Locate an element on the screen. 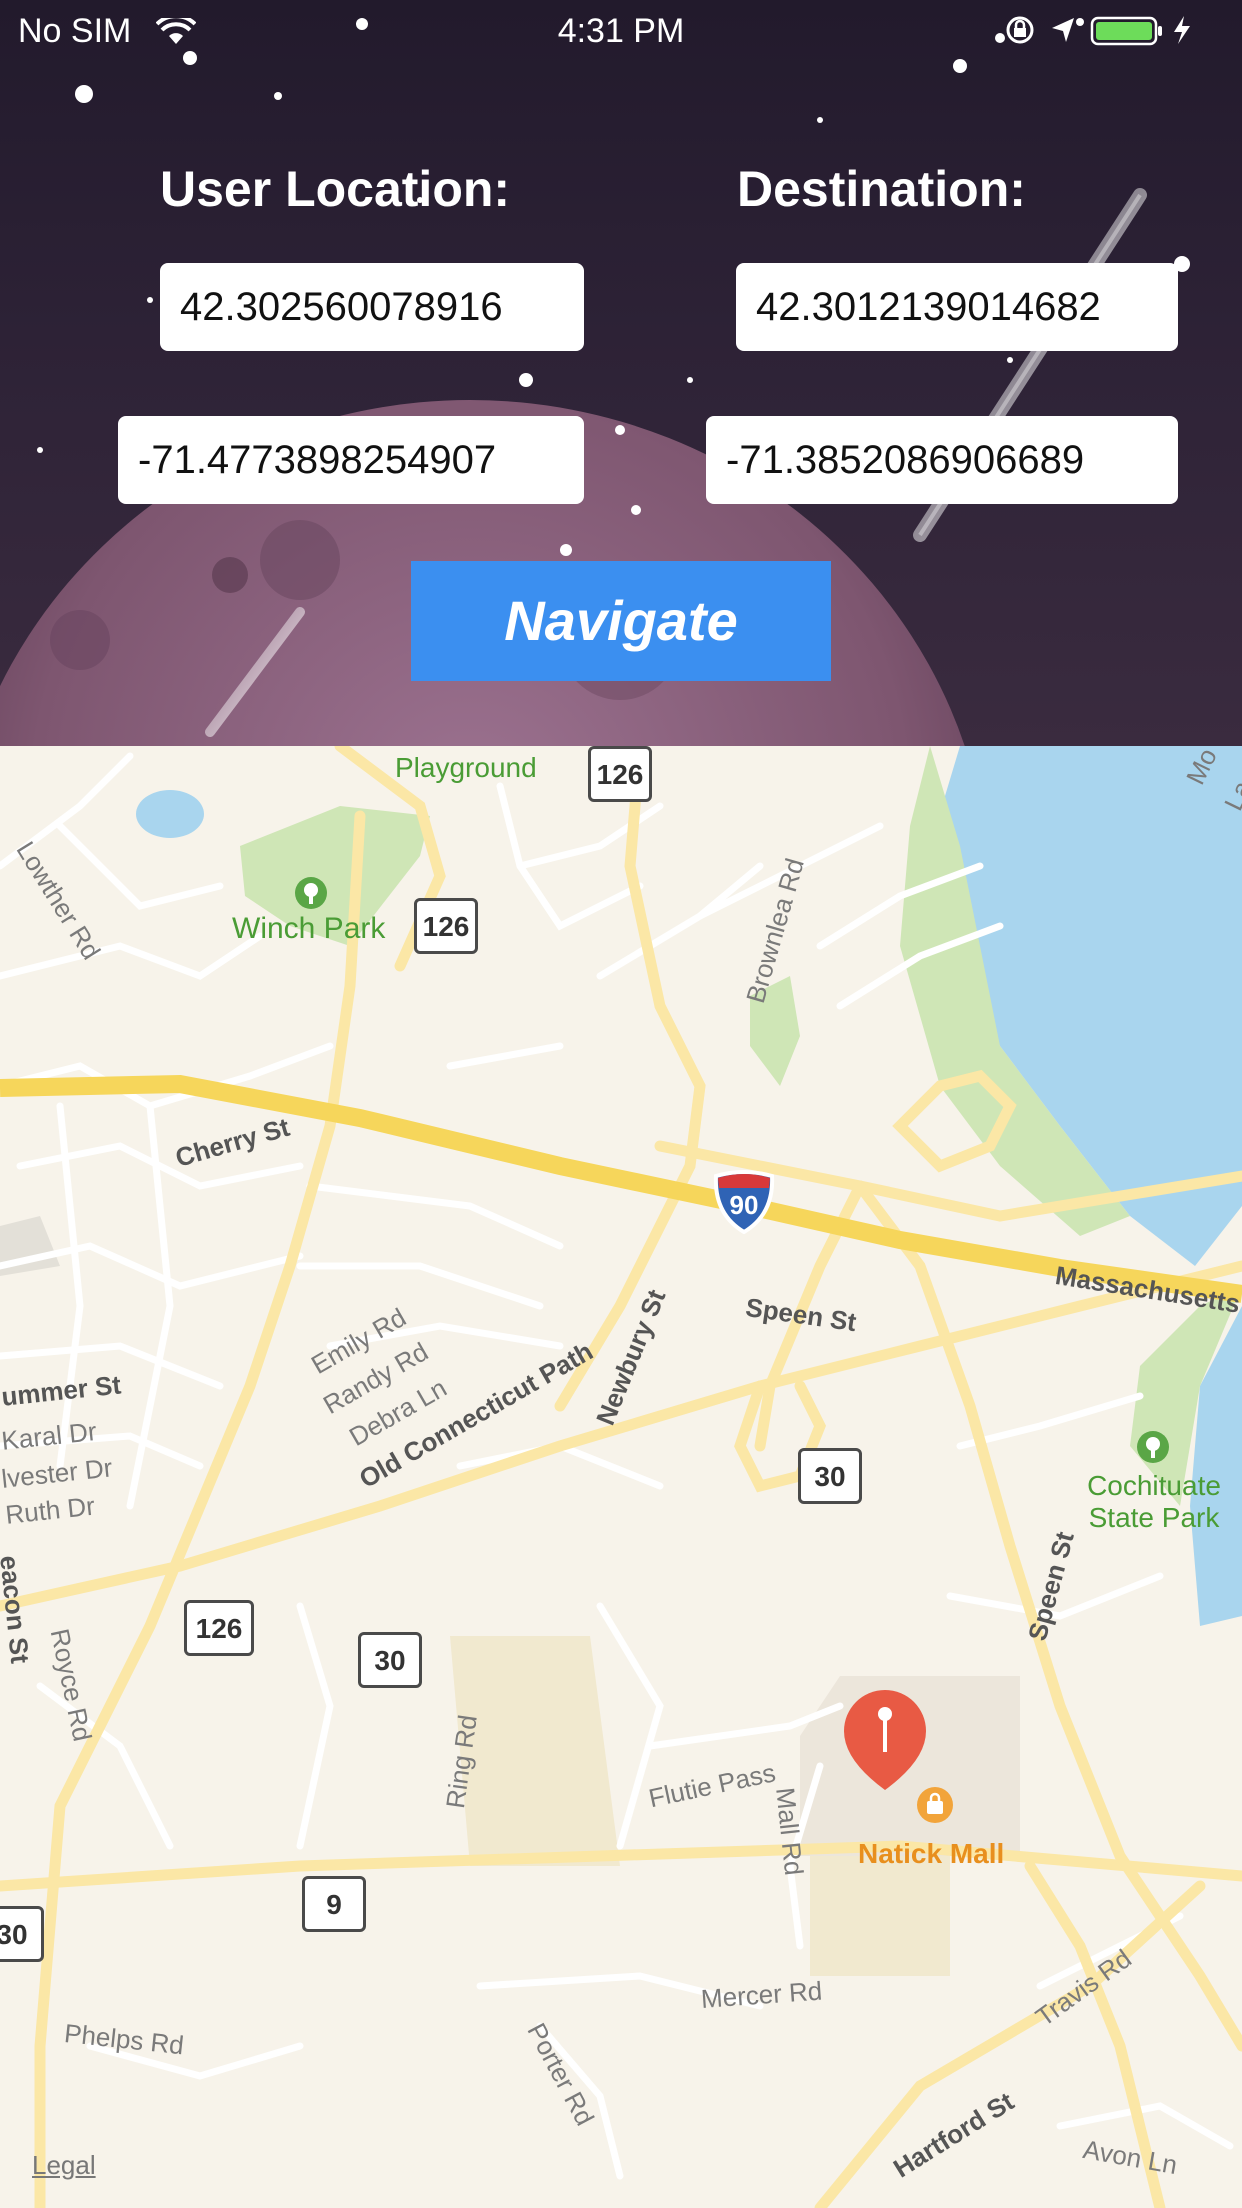 This screenshot has width=1242, height=2208. user-location-label: User Location: is located at coordinates (335, 189).